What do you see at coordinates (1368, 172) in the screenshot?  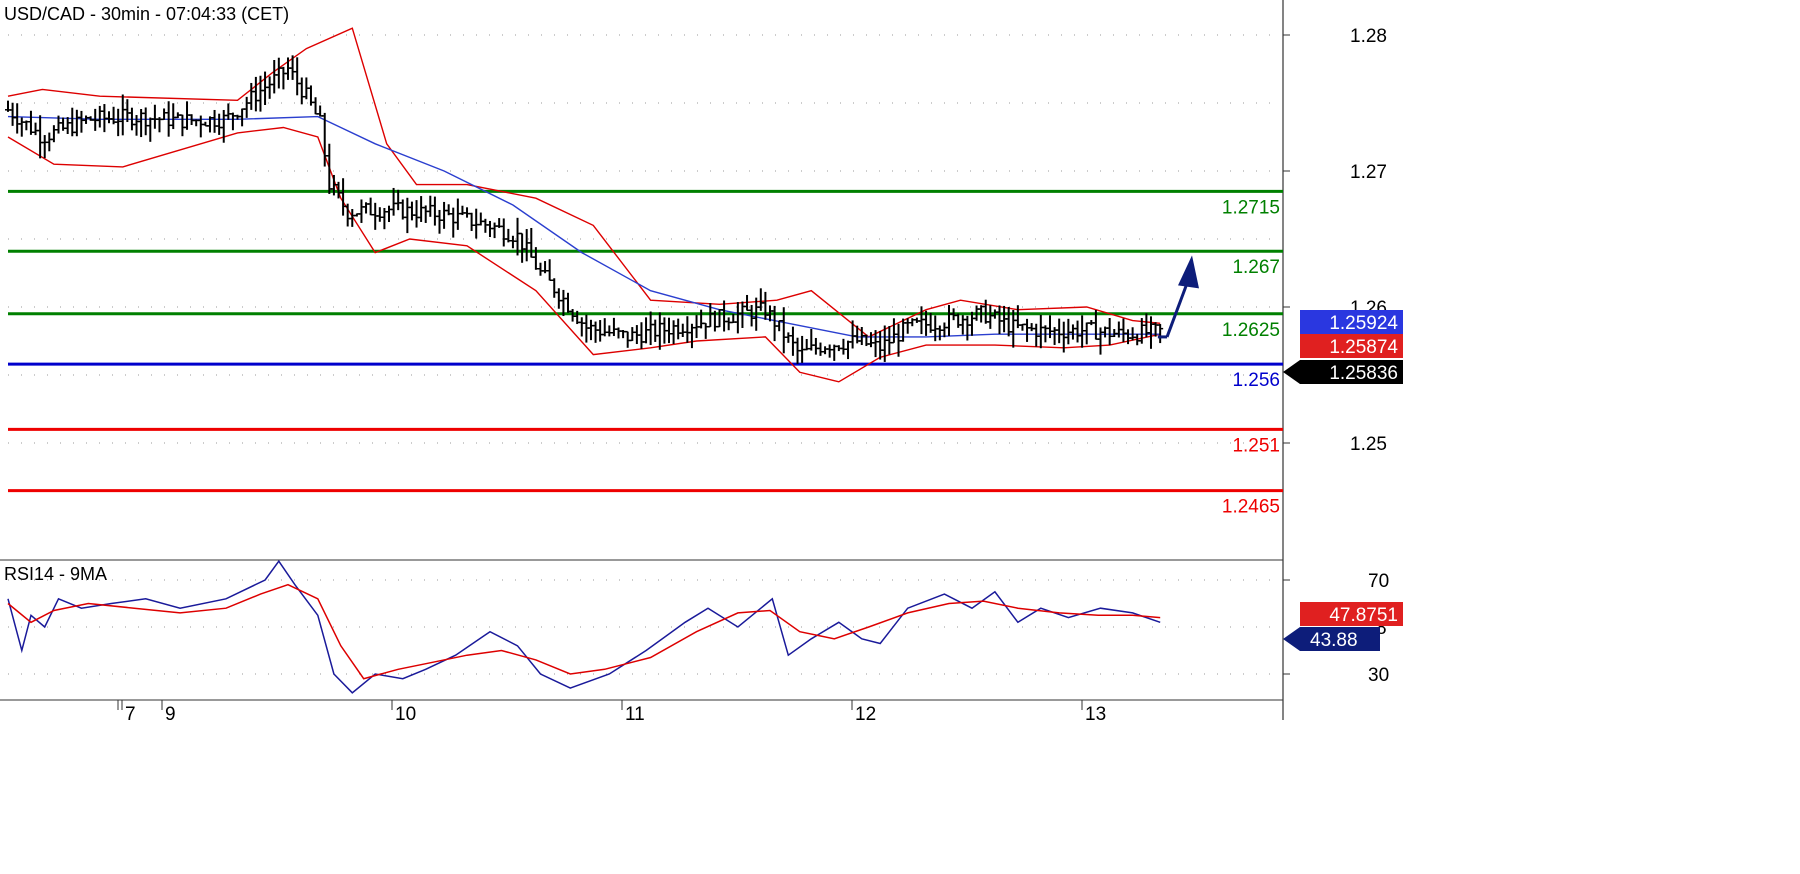 I see `y-tick-label: 1.27` at bounding box center [1368, 172].